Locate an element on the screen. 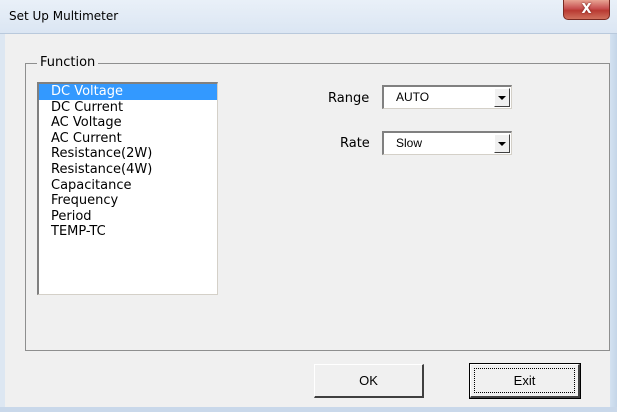 Image resolution: width=617 pixels, height=412 pixels. list-item: AC Current is located at coordinates (128, 139).